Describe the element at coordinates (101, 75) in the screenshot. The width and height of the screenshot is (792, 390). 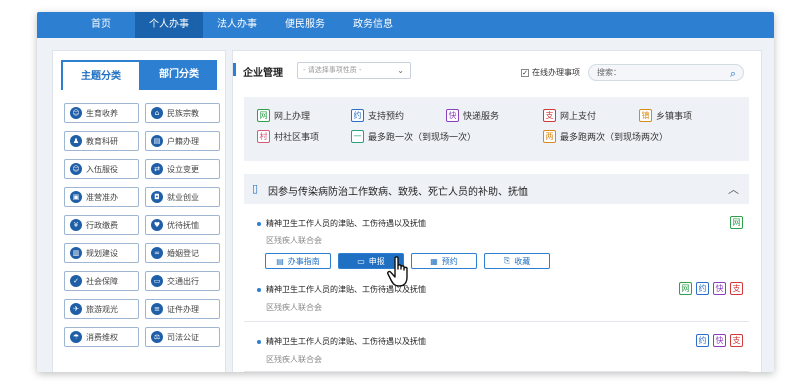
I see `tab-topic: 主题分类` at that location.